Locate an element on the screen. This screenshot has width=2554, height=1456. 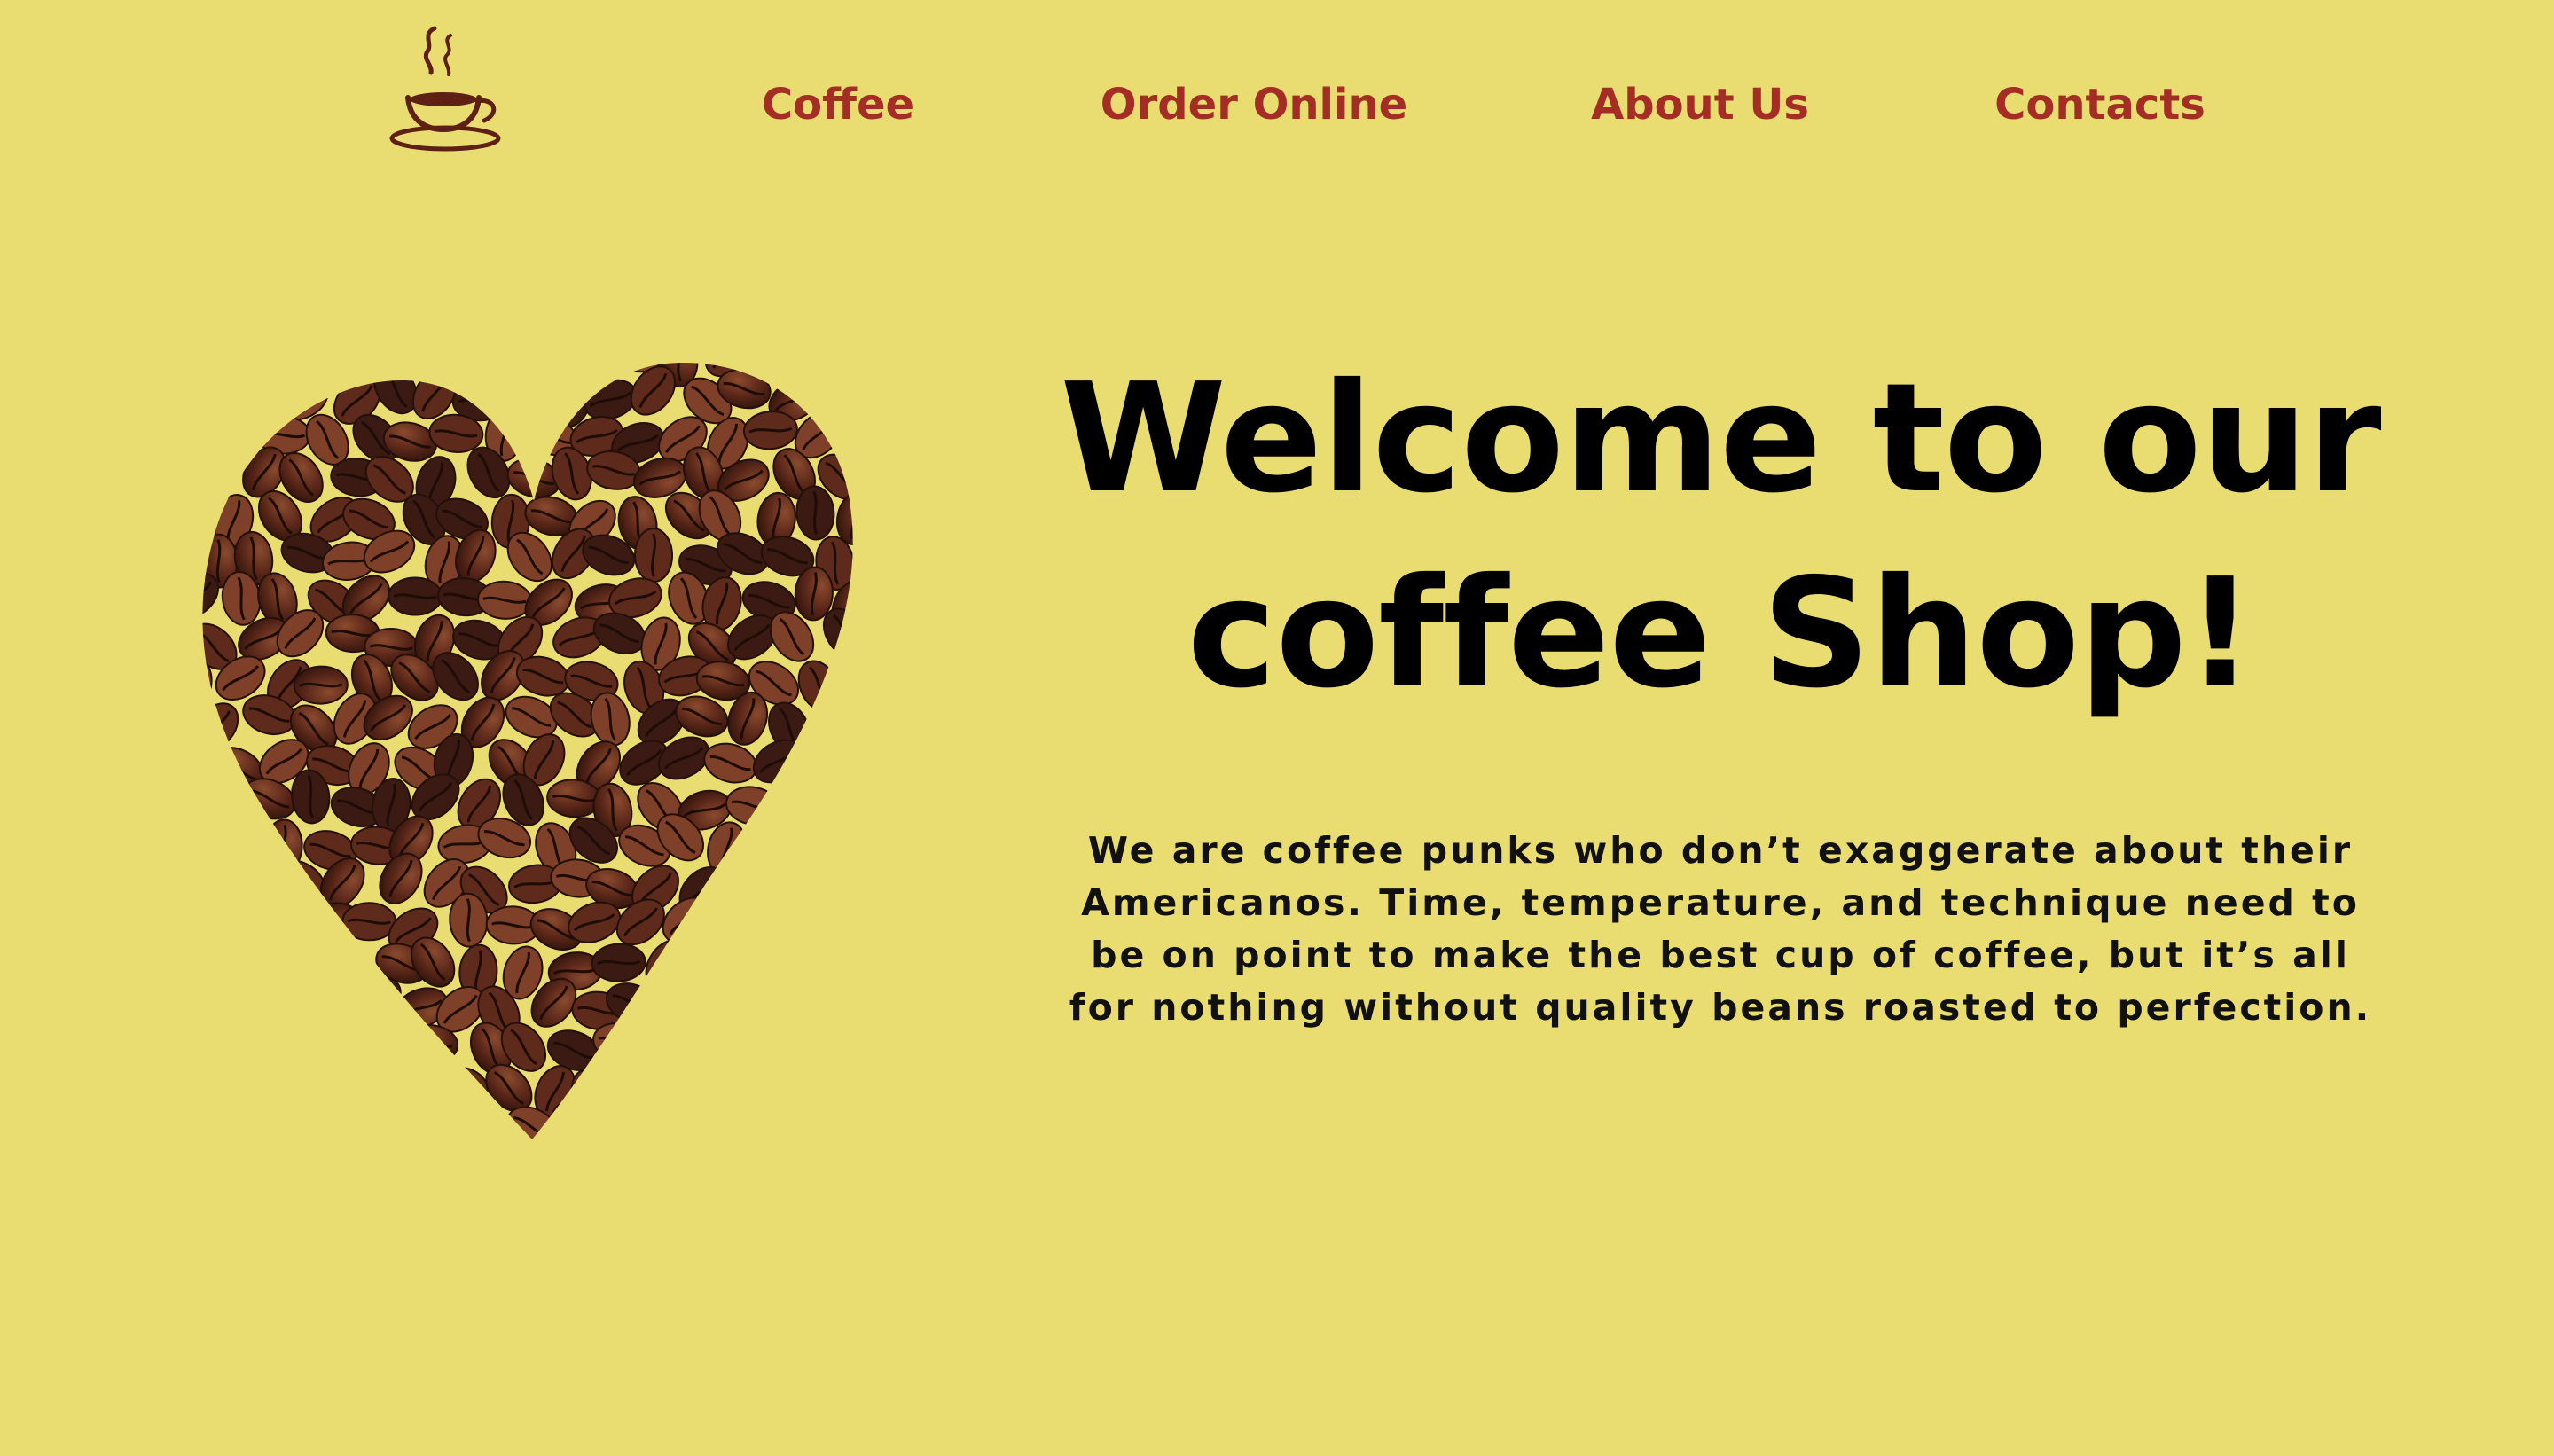
coffee-cup-logo-icon is located at coordinates (450, 89).